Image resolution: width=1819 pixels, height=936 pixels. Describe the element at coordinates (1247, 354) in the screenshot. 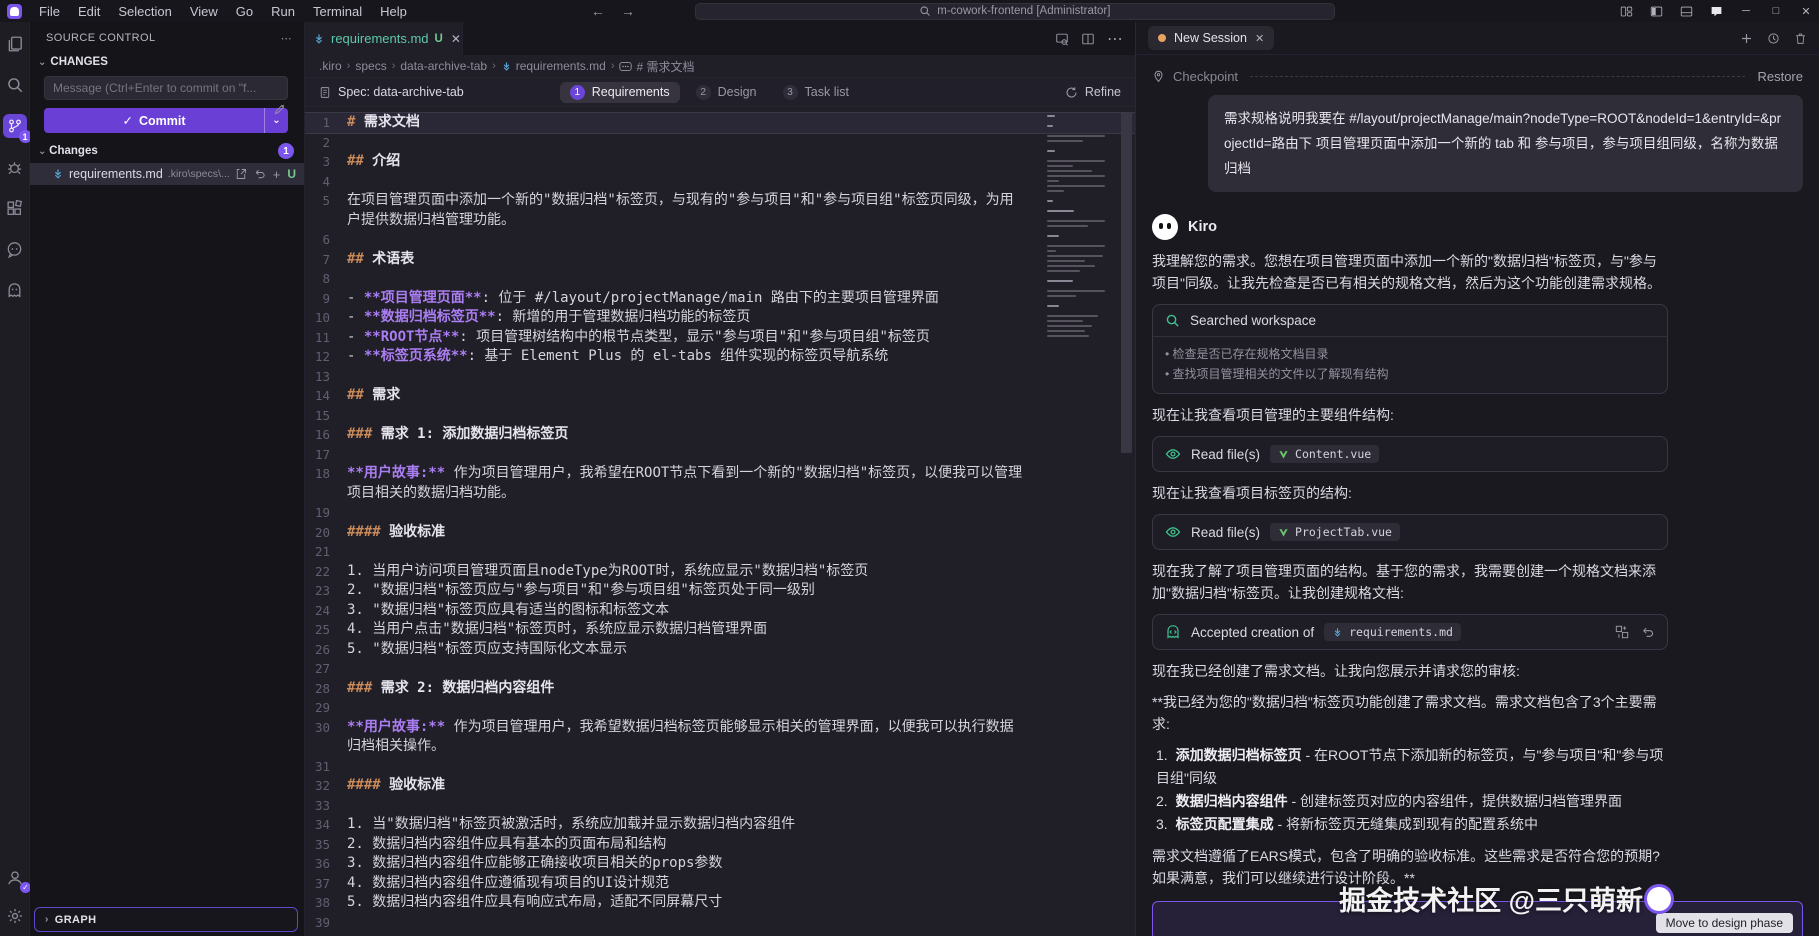

I see `tool-bullet: • 检查是否已存在规格文档目录` at that location.